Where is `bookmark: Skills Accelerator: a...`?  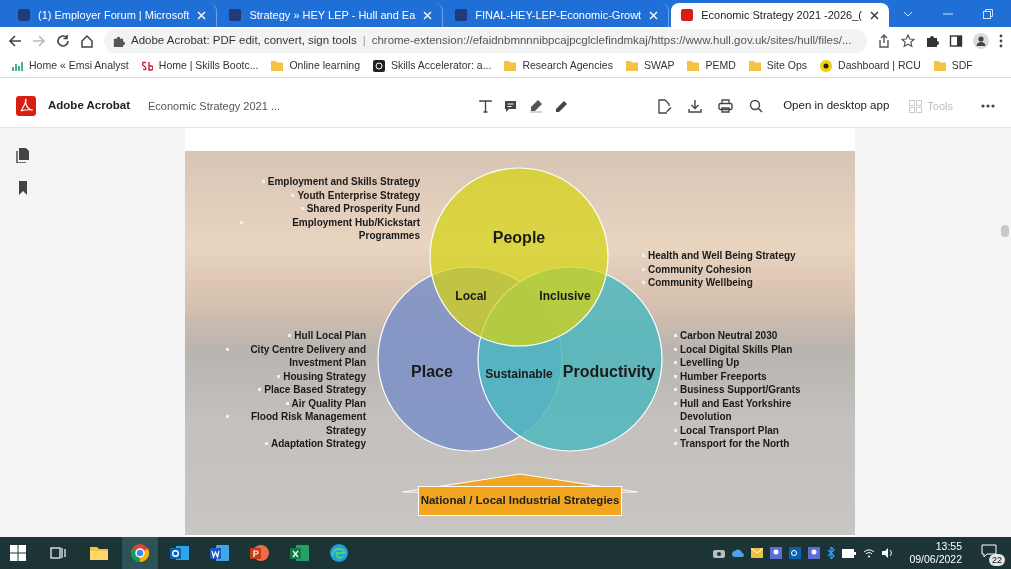
bookmark: Skills Accelerator: a... is located at coordinates (432, 66).